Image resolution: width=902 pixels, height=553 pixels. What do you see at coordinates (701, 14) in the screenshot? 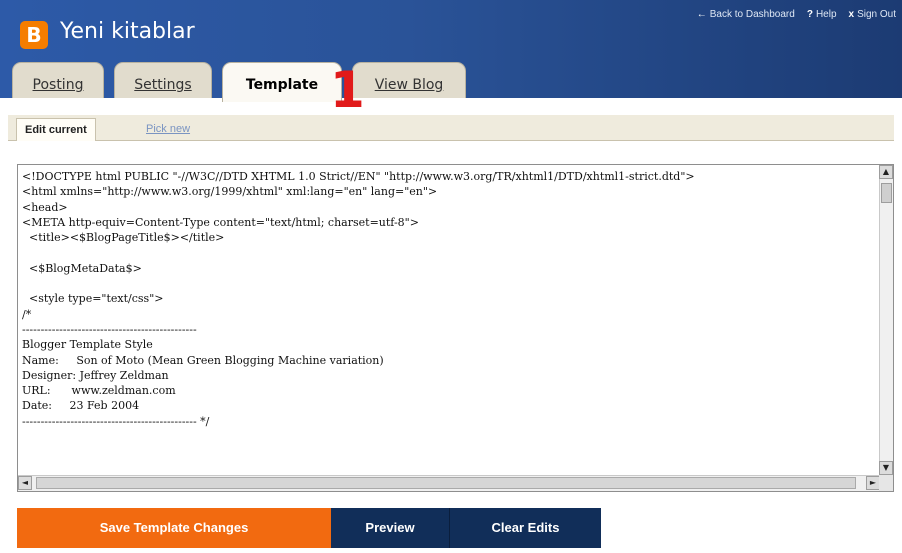
I see `back-arrow-icon: ←` at bounding box center [701, 14].